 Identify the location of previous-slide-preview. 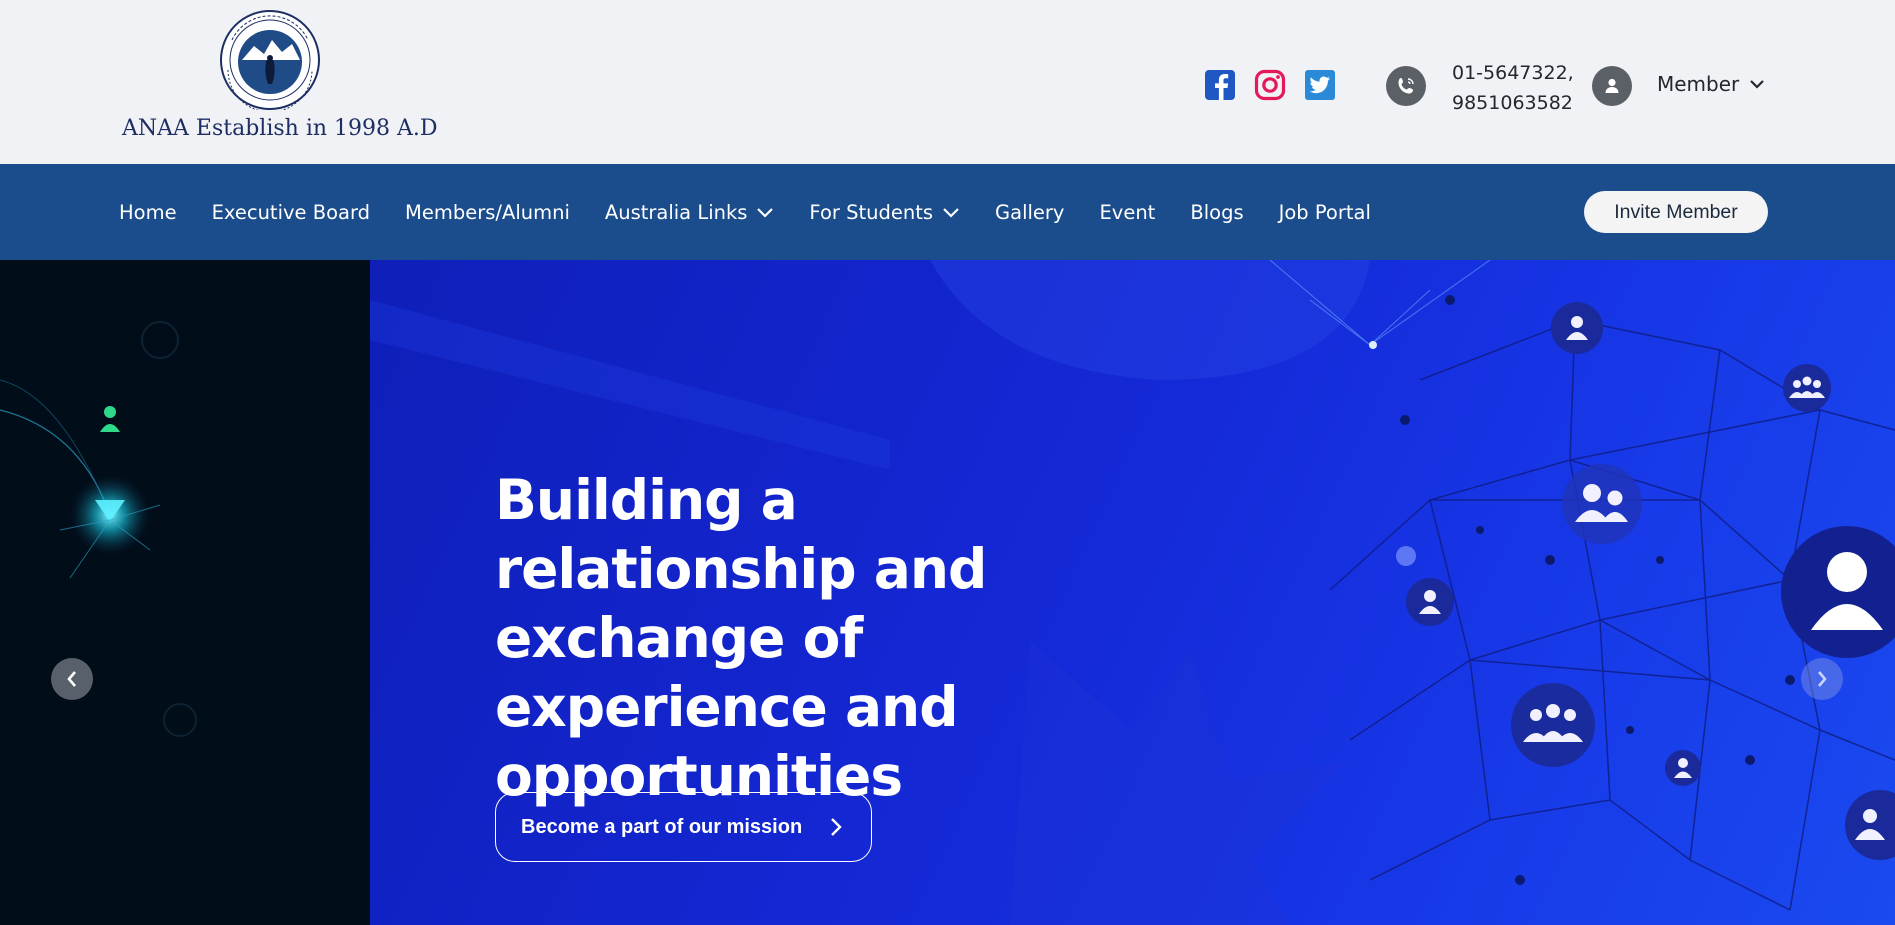
(185, 592).